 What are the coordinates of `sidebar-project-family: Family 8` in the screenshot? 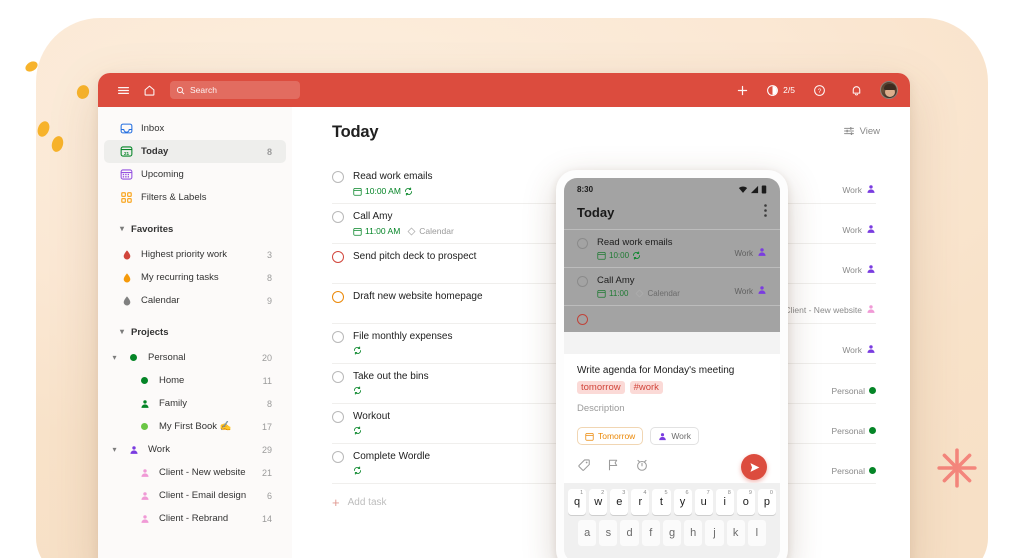 It's located at (195, 403).